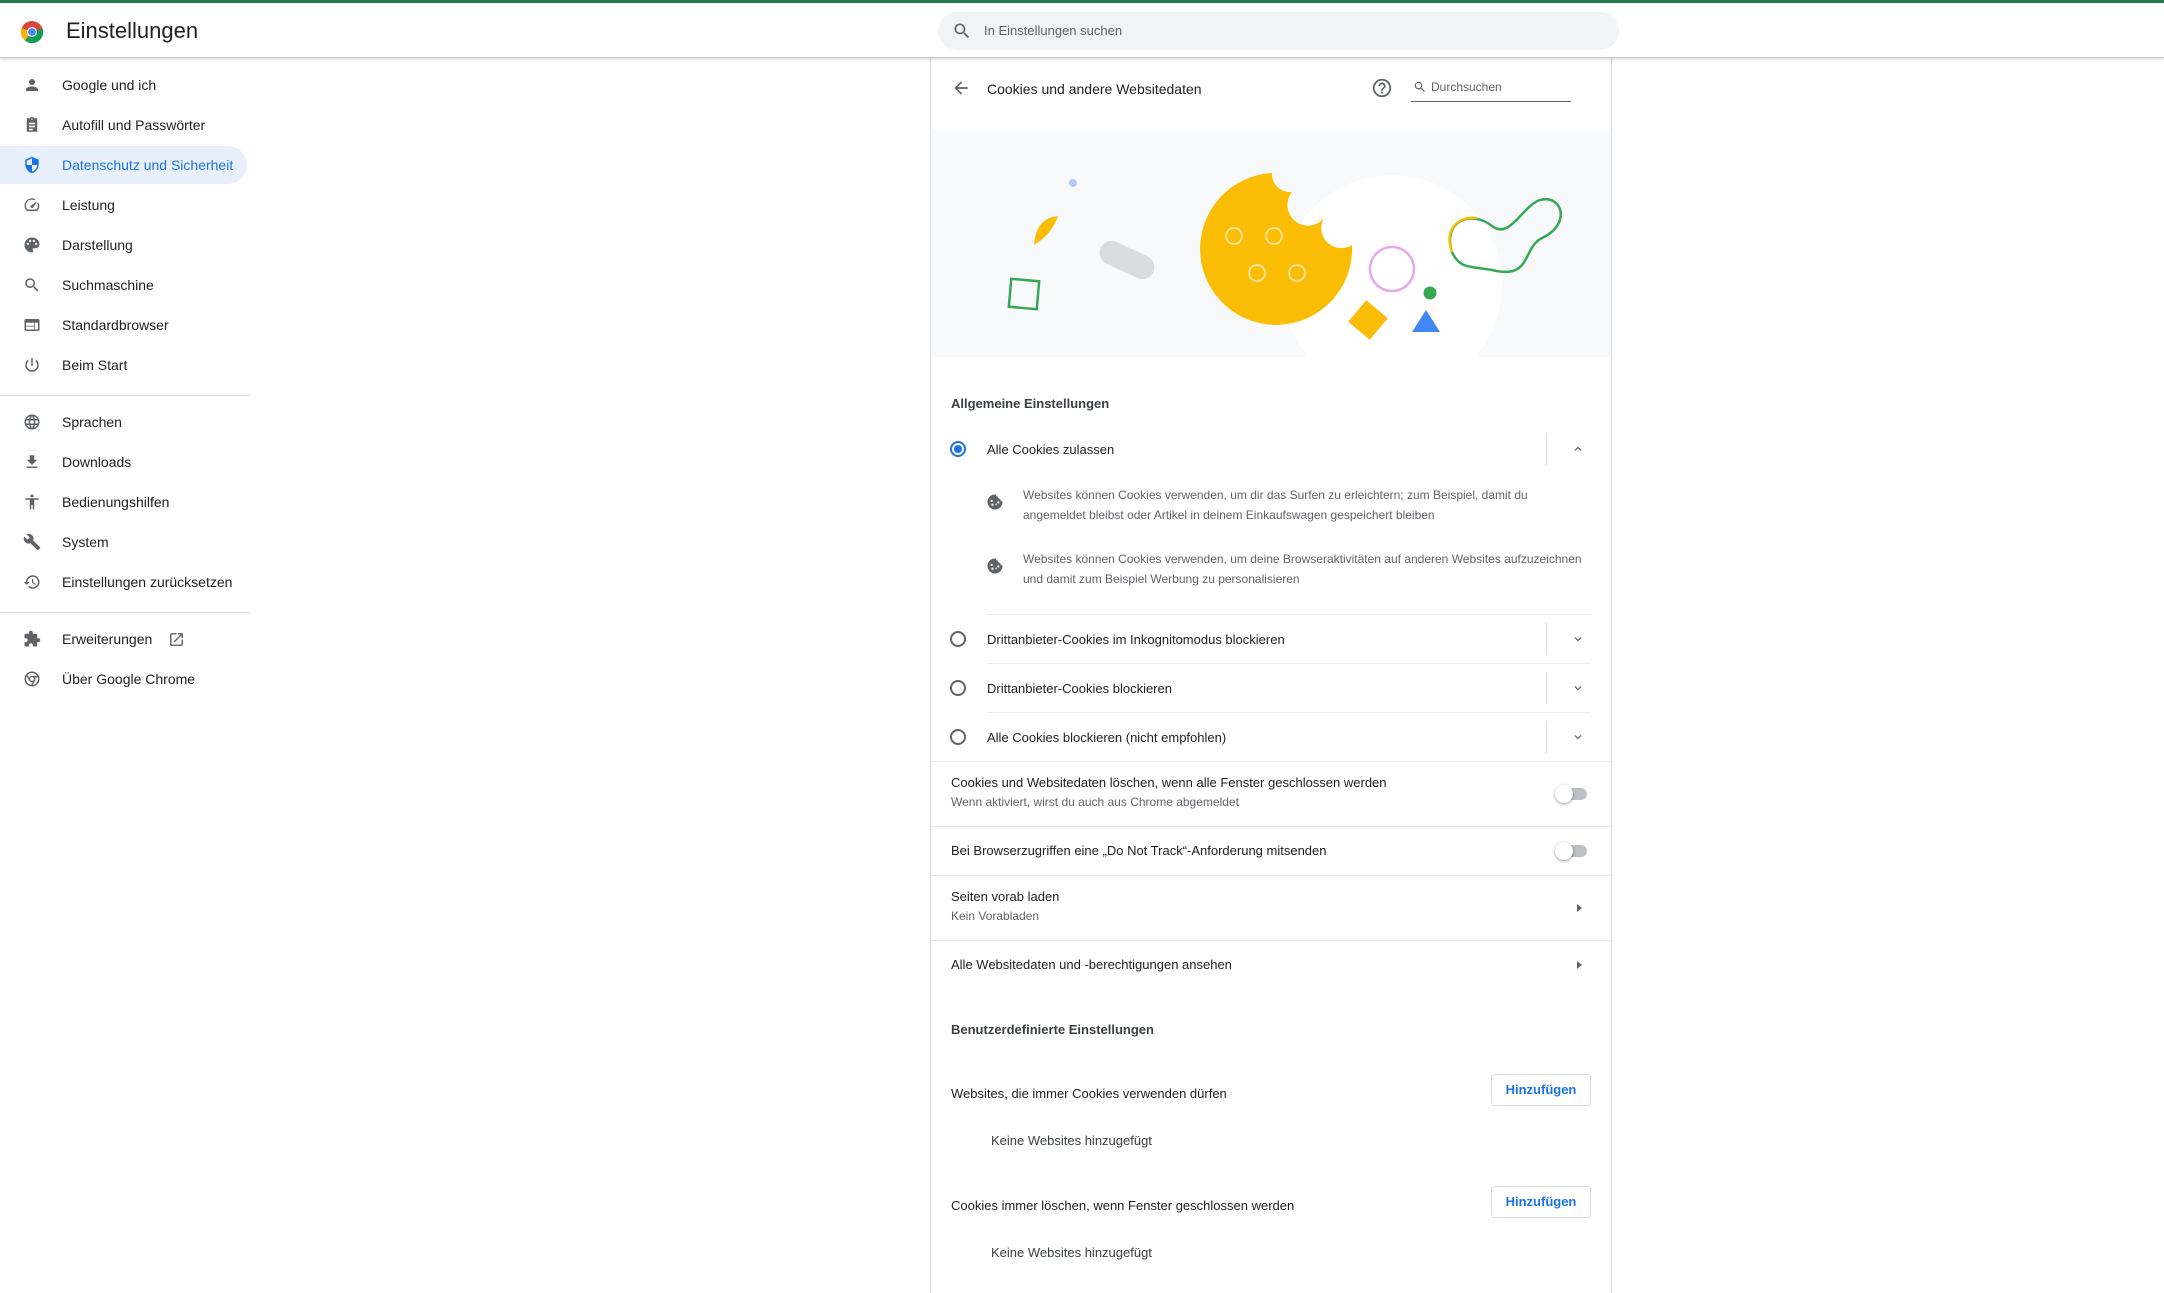 Image resolution: width=2164 pixels, height=1293 pixels. What do you see at coordinates (123, 325) in the screenshot?
I see `sidebar-item-default-browser: Standardbrowser` at bounding box center [123, 325].